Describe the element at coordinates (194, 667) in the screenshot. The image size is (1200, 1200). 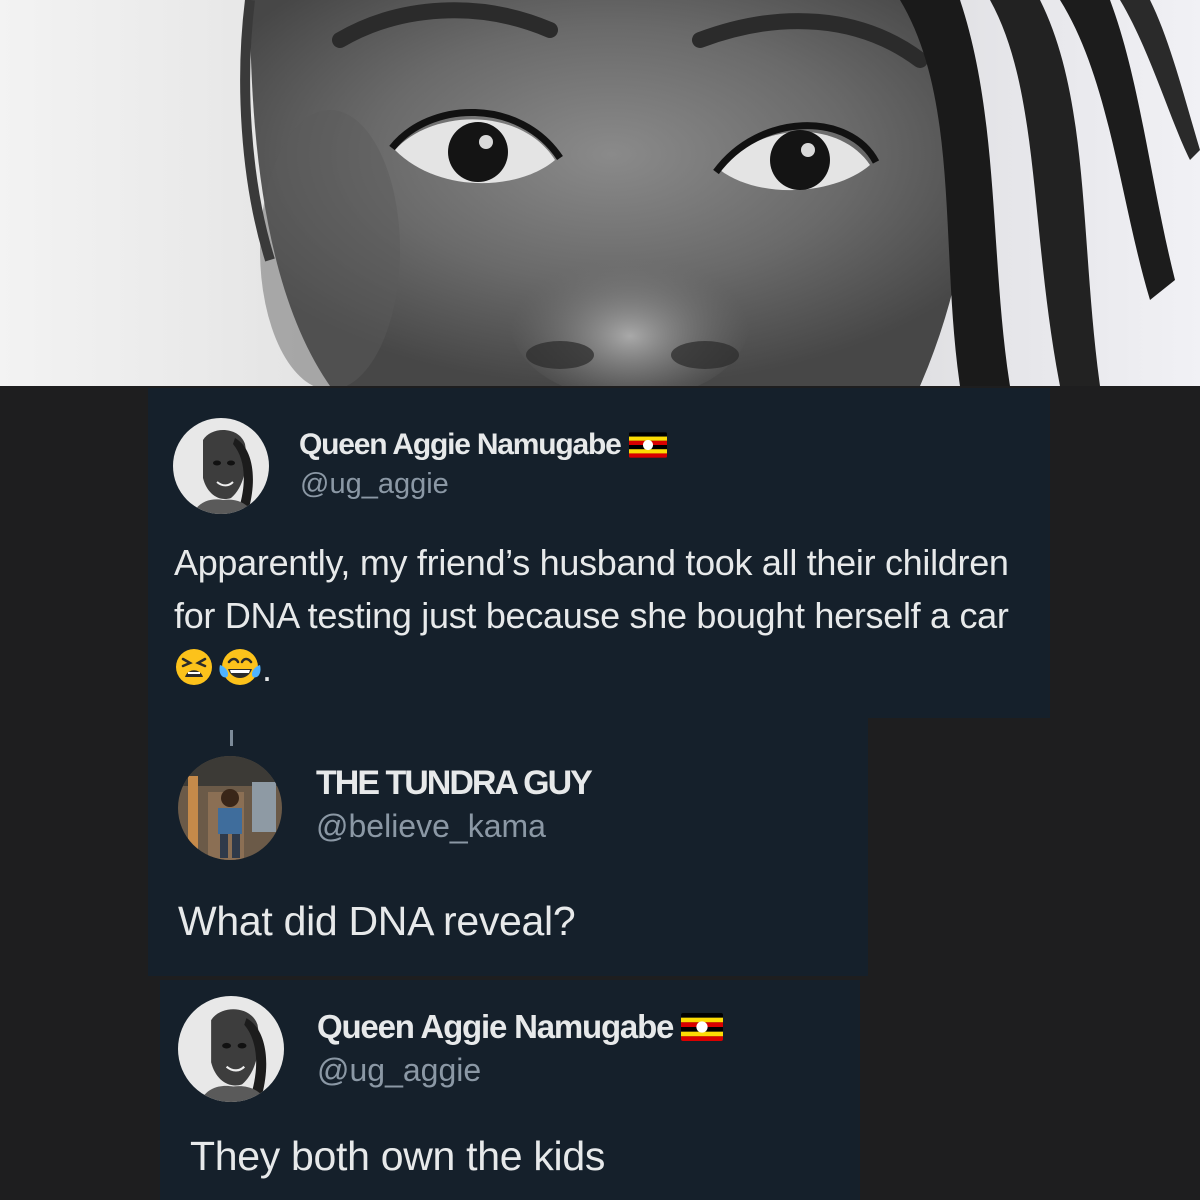
I see `tired-face-emoji` at that location.